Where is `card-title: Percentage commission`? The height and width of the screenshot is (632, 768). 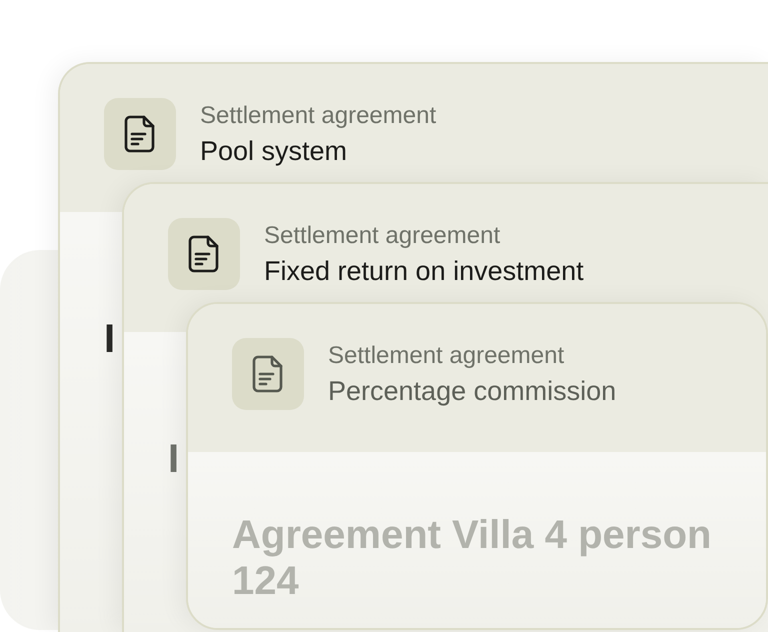
card-title: Percentage commission is located at coordinates (472, 391).